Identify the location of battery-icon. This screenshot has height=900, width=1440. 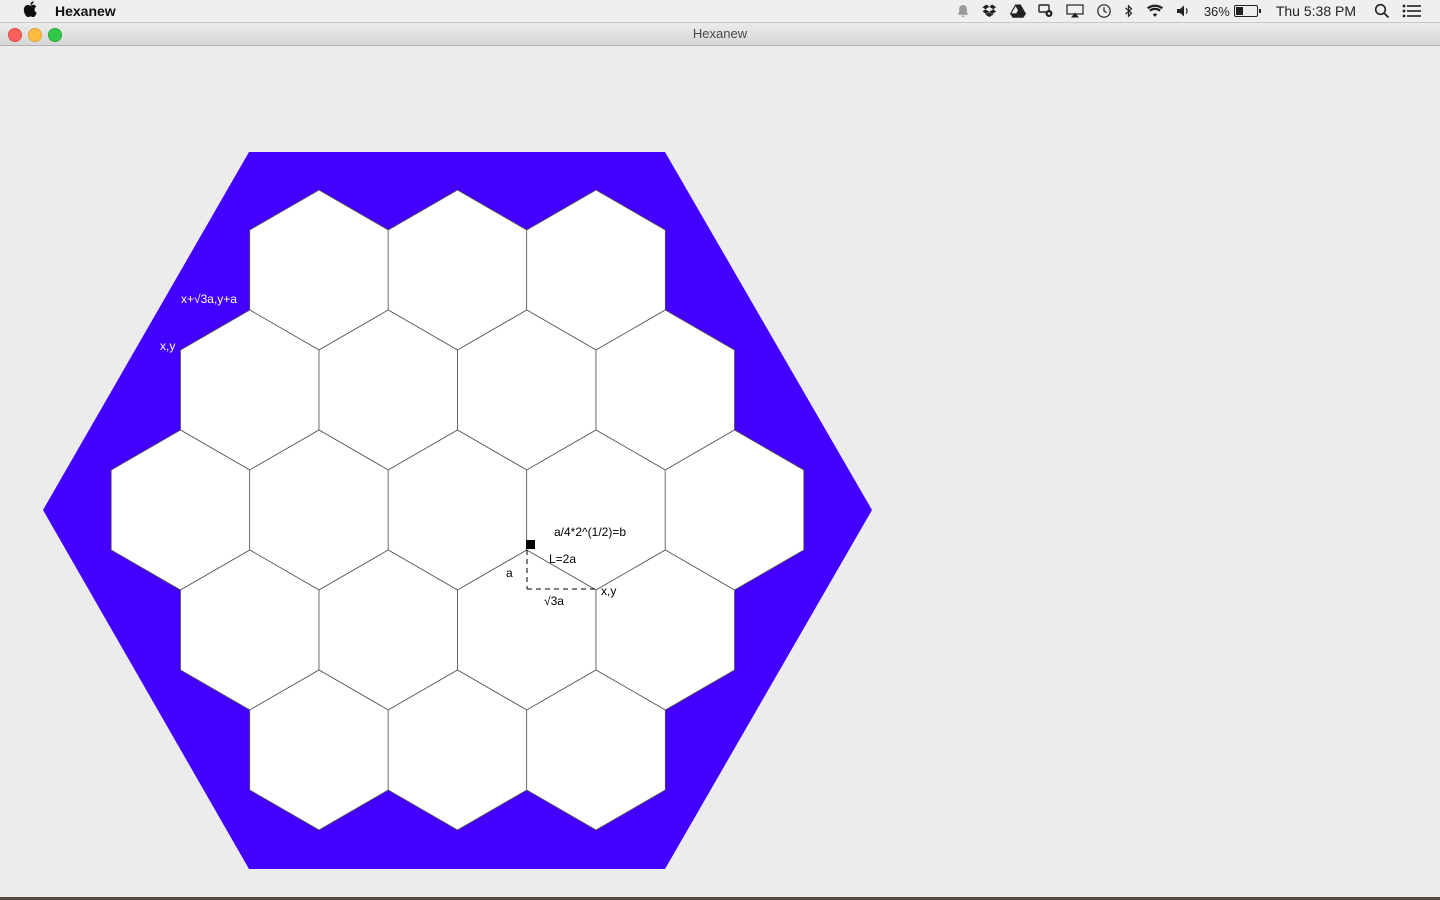
(1247, 11).